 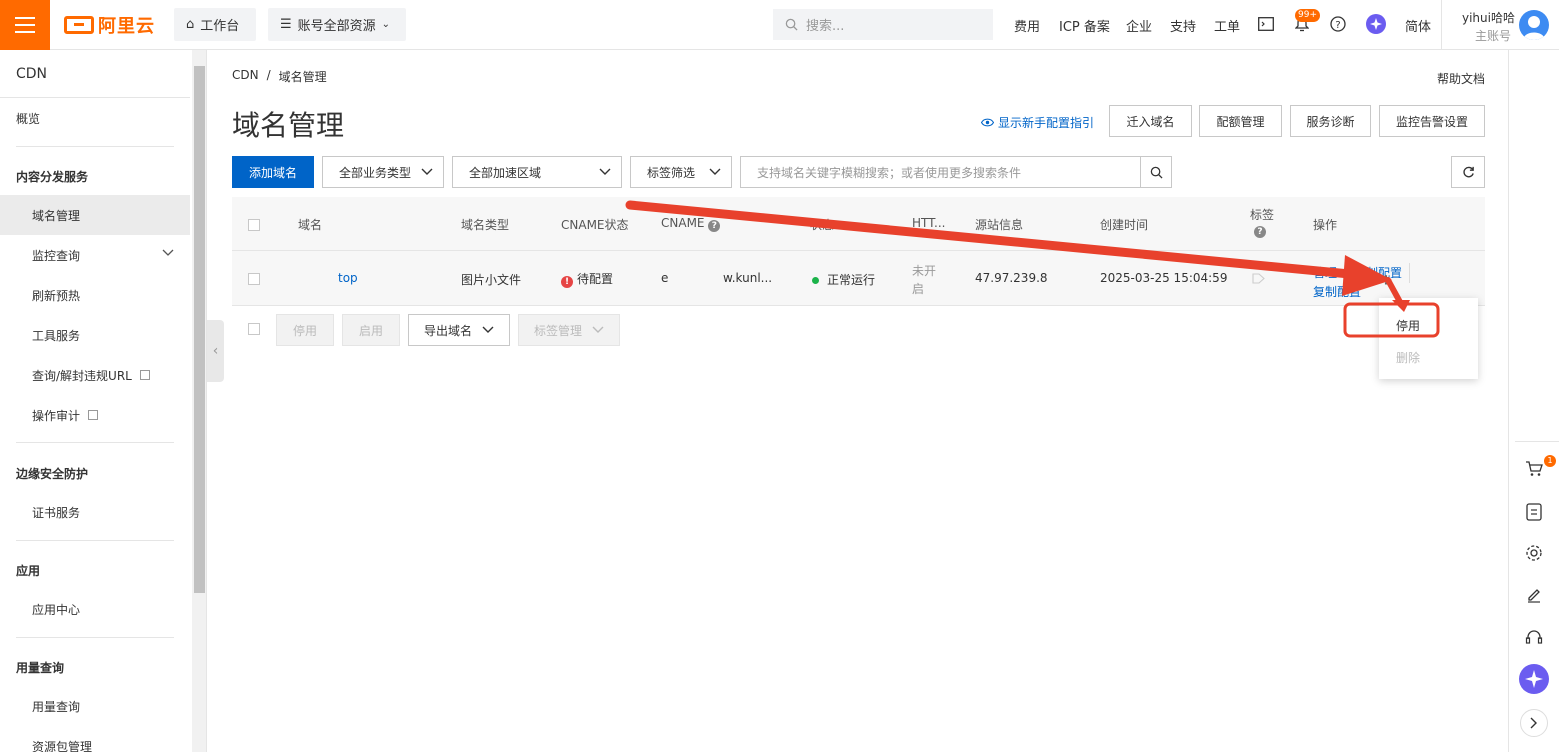 What do you see at coordinates (386, 24) in the screenshot?
I see `chevron-down-icon: ⌄` at bounding box center [386, 24].